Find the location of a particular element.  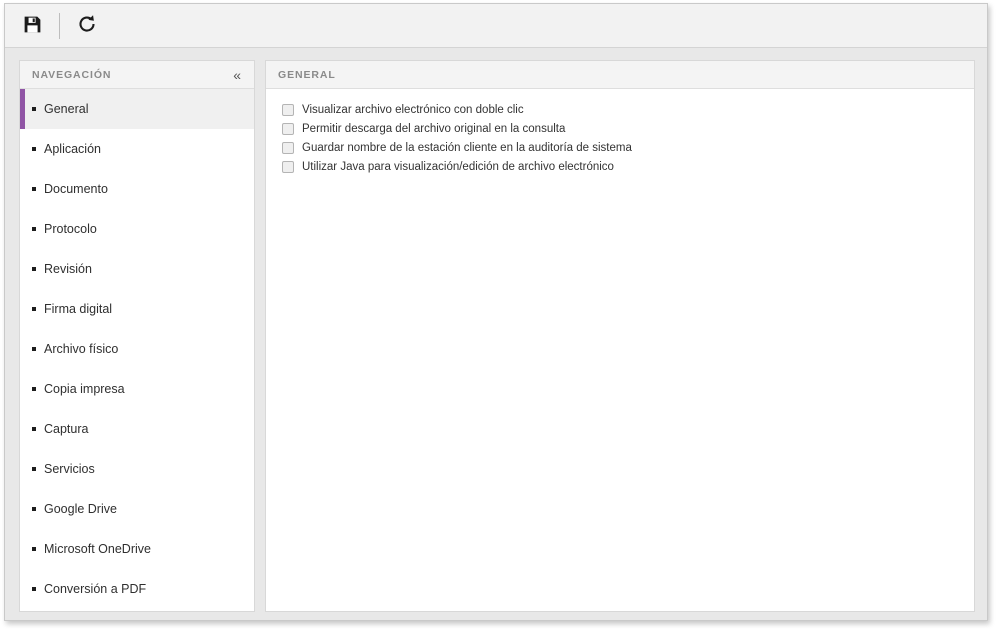

sidebar-item-label: Documento is located at coordinates (76, 189).